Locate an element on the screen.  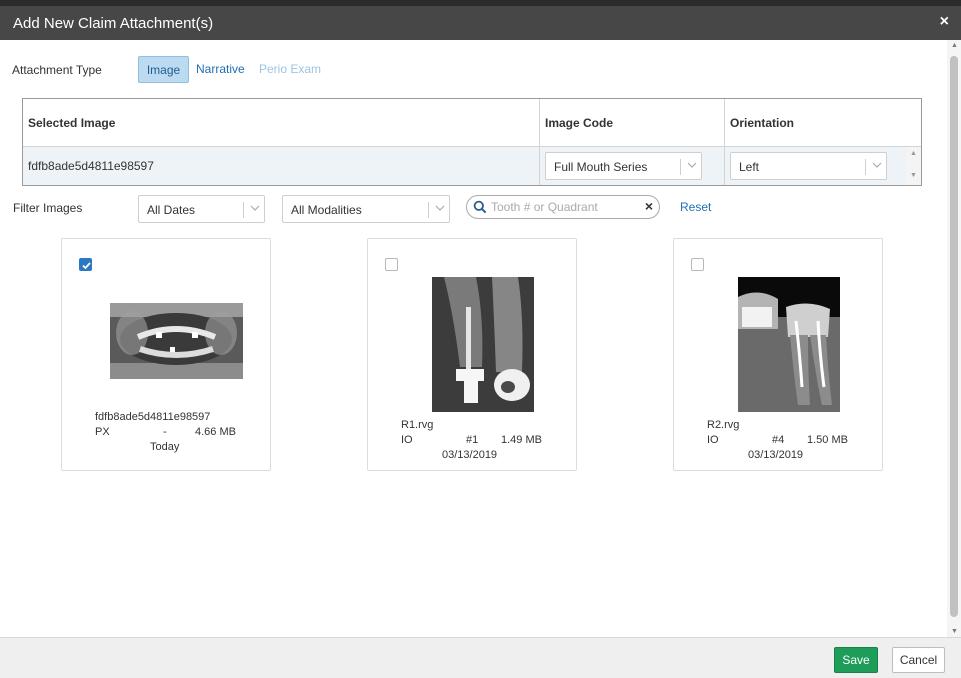
dialog-titlebar: Add New Claim Attachment(s) × is located at coordinates (480, 23).